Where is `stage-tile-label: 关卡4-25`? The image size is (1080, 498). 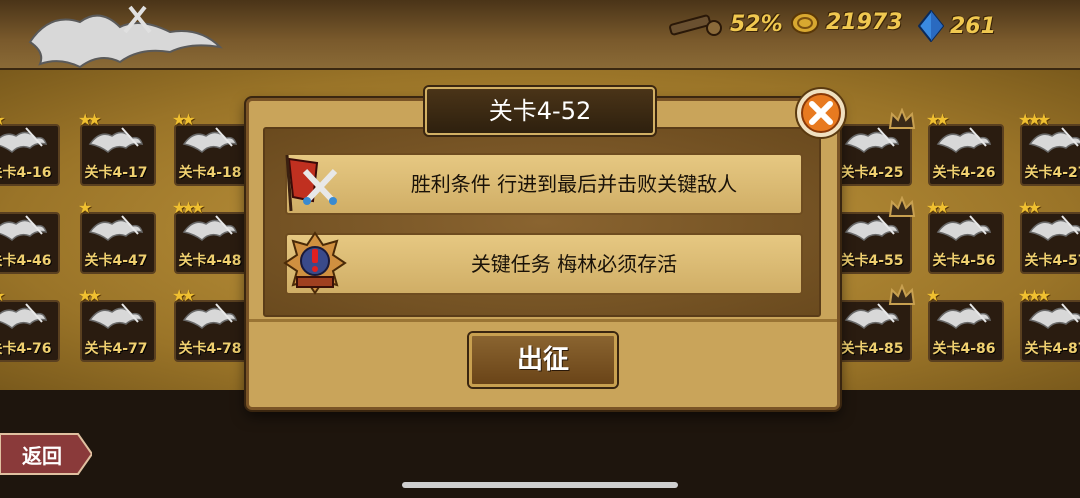 stage-tile-label: 关卡4-25 is located at coordinates (872, 173).